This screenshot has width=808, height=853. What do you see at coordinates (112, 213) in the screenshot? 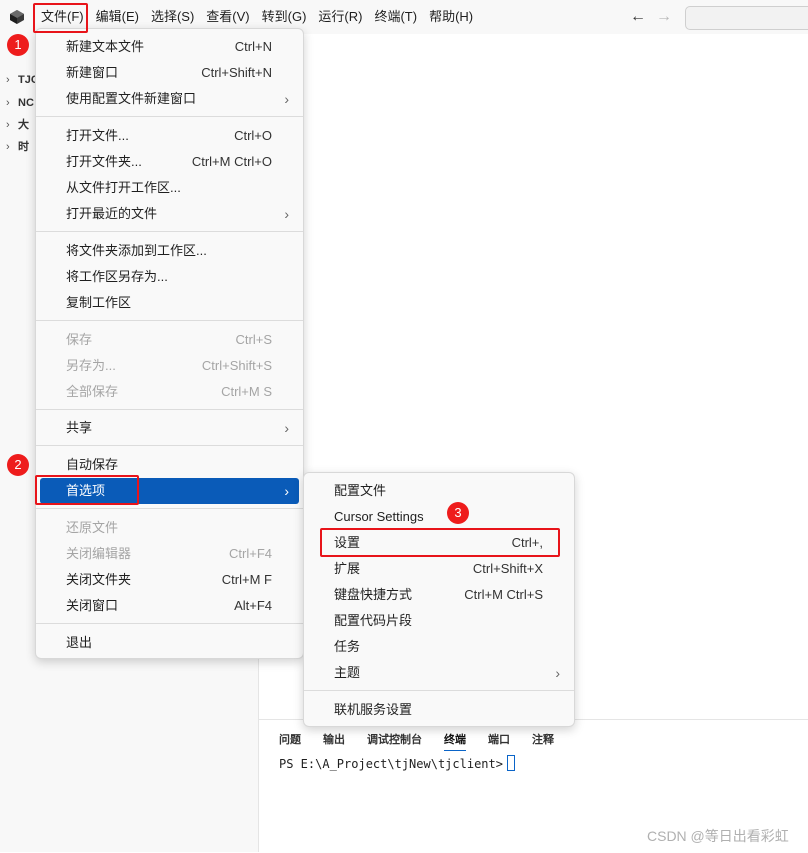
I see `menu-item-label: 打开最近的文件` at bounding box center [112, 213].